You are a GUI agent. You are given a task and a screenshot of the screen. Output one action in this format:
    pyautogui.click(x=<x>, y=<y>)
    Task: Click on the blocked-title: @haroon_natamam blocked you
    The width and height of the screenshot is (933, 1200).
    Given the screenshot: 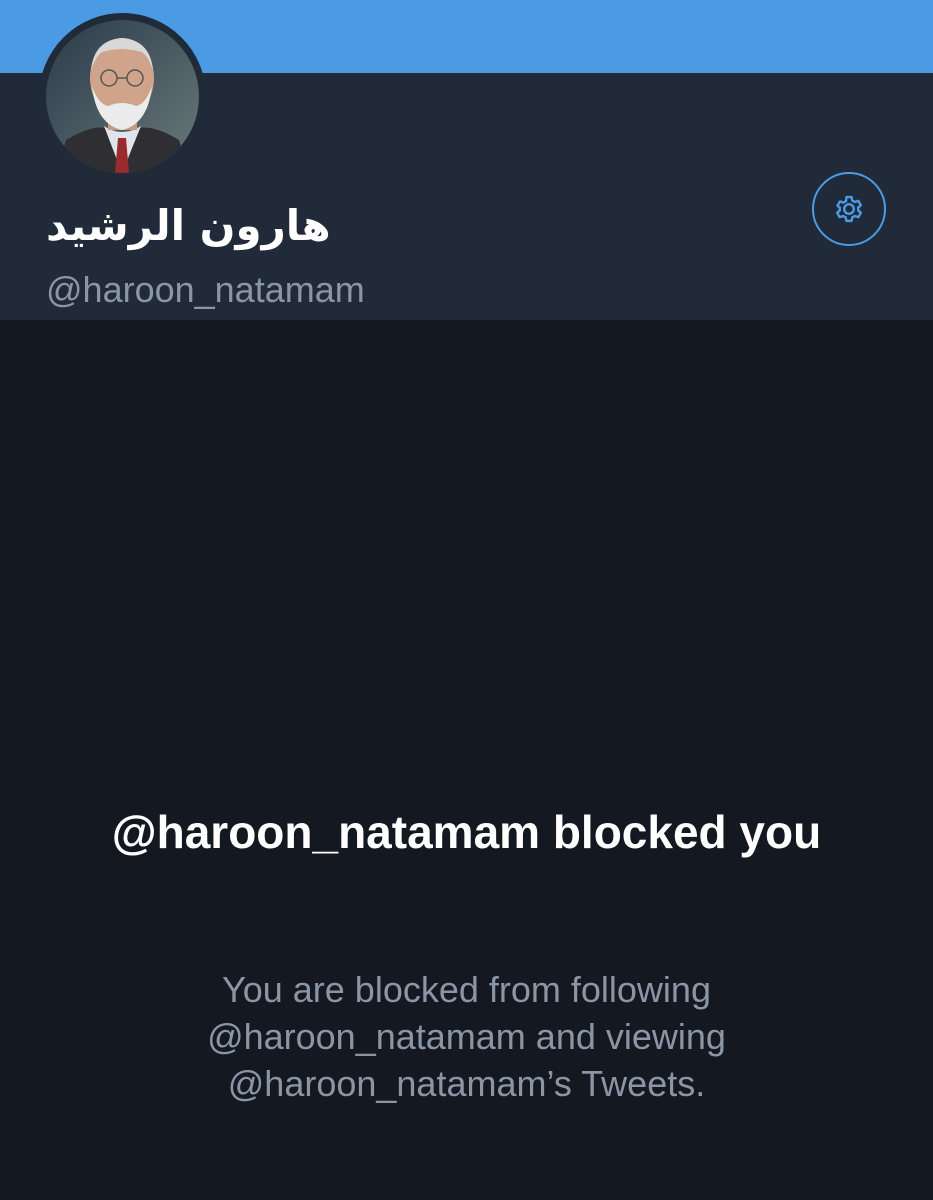 What is the action you would take?
    pyautogui.click(x=466, y=832)
    